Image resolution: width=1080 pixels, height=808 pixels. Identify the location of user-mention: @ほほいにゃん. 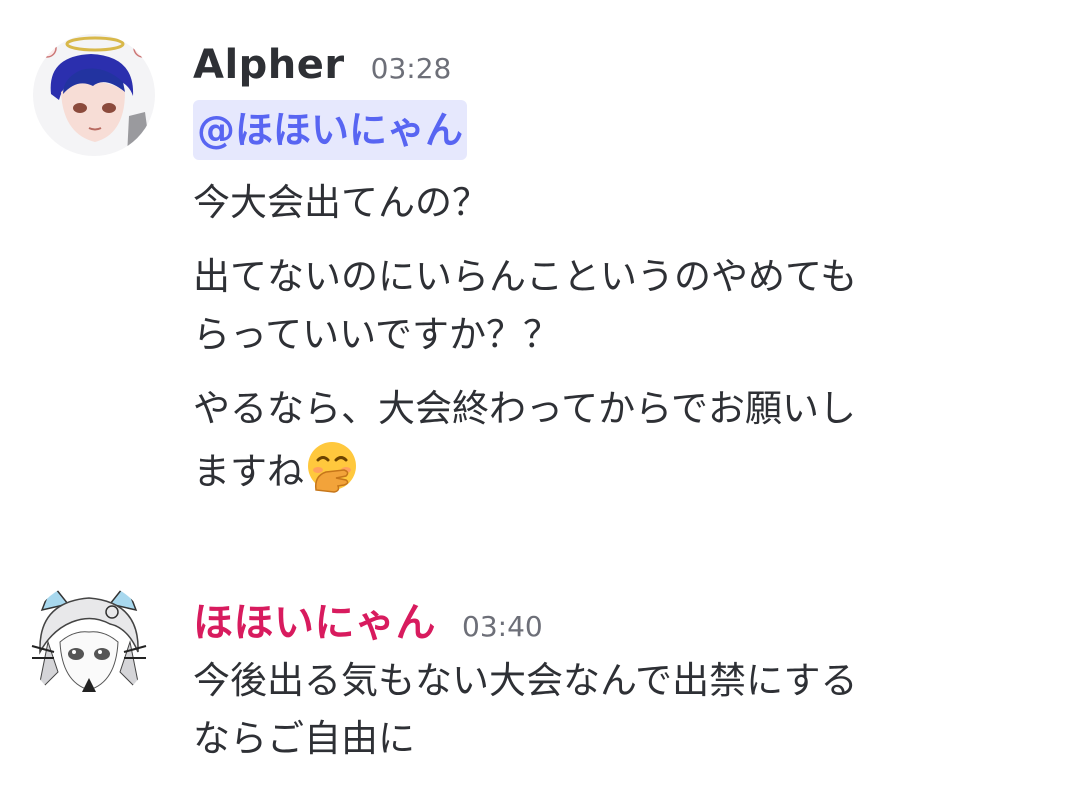
(330, 130).